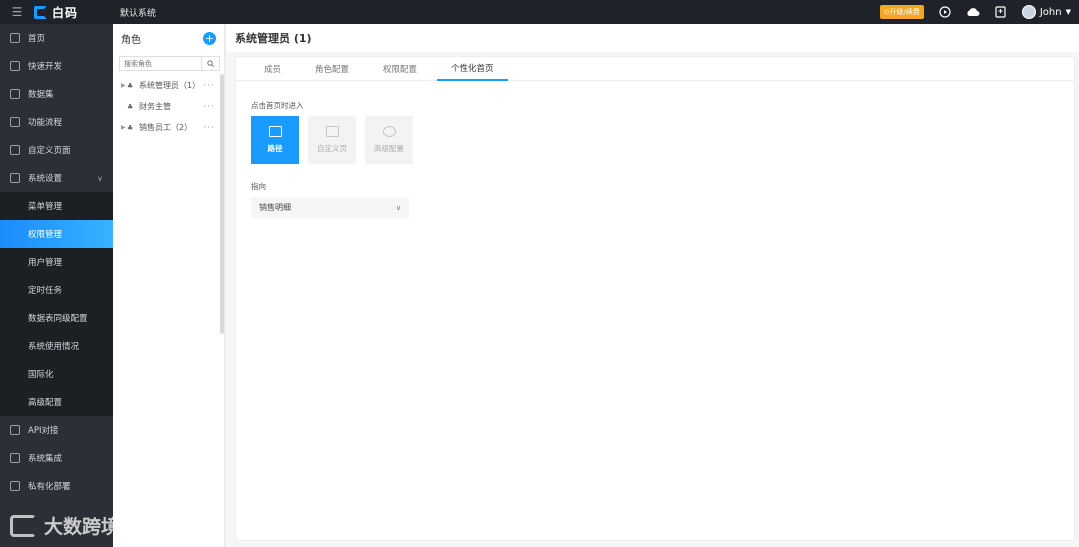 Image resolution: width=1079 pixels, height=547 pixels. I want to click on sidebar-subitem-table-config: 数据表同级配置, so click(56, 318).